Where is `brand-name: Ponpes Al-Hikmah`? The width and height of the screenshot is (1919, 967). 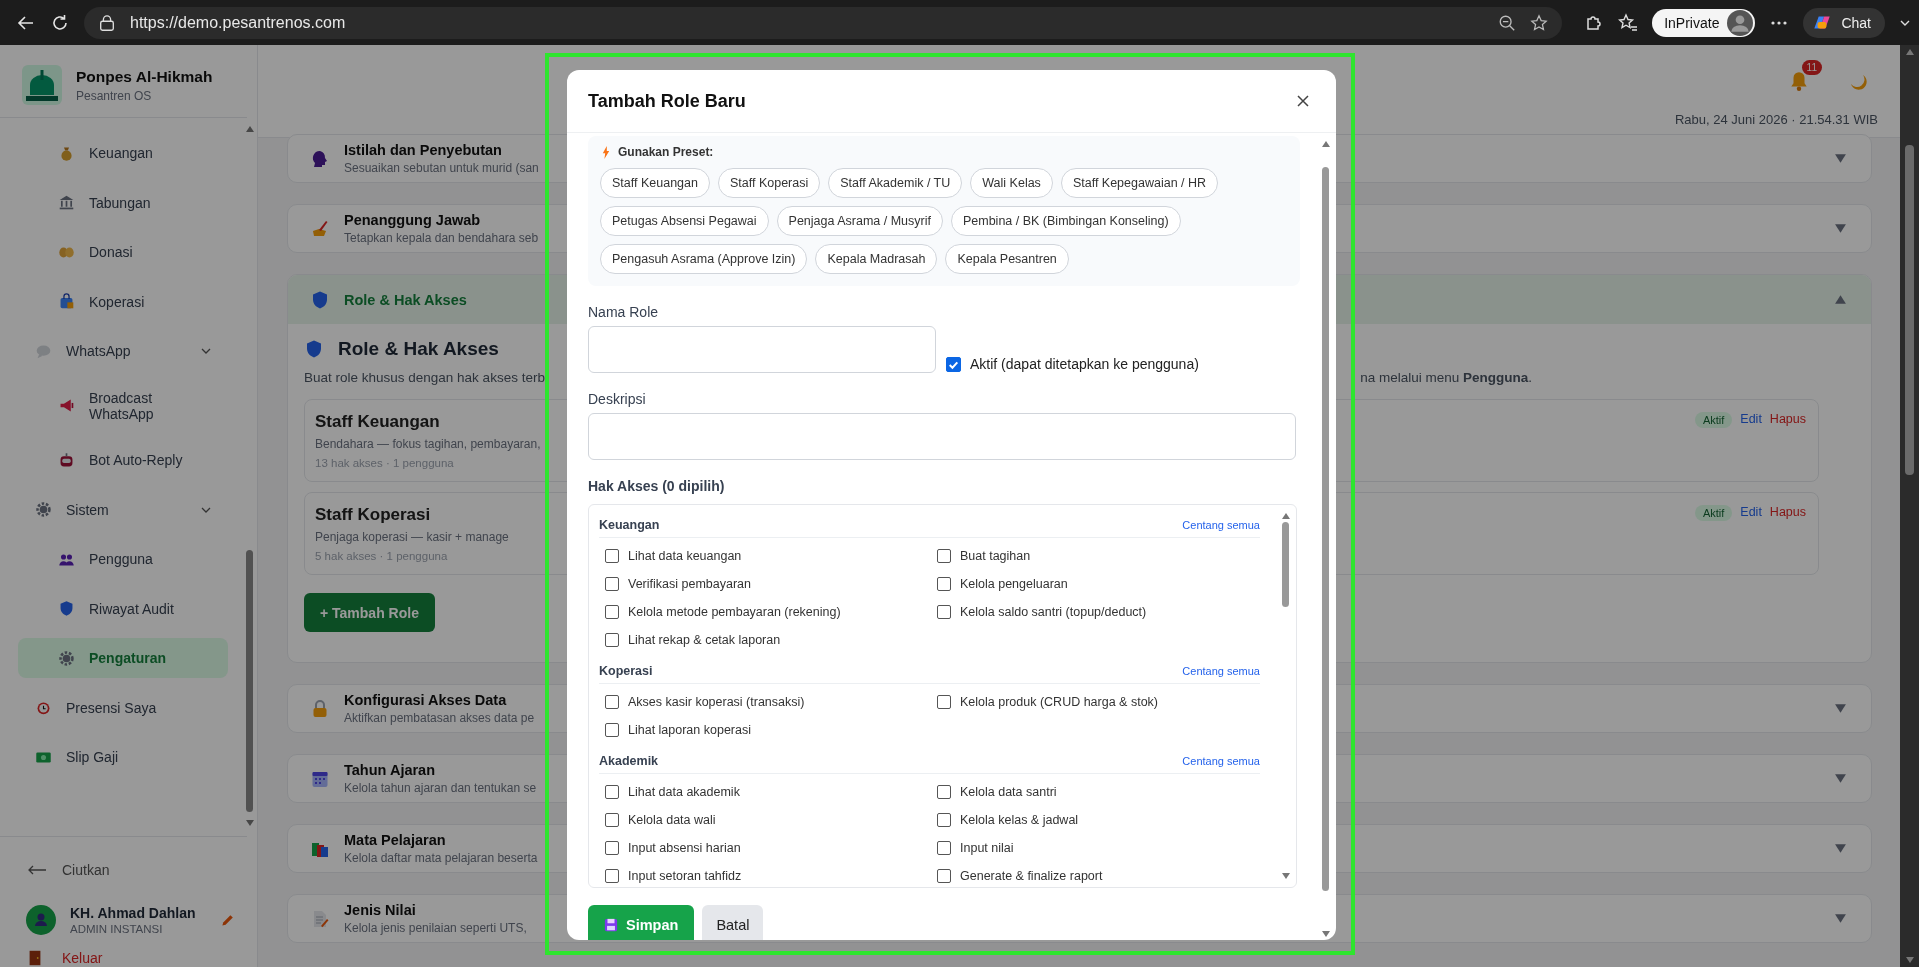 brand-name: Ponpes Al-Hikmah is located at coordinates (144, 76).